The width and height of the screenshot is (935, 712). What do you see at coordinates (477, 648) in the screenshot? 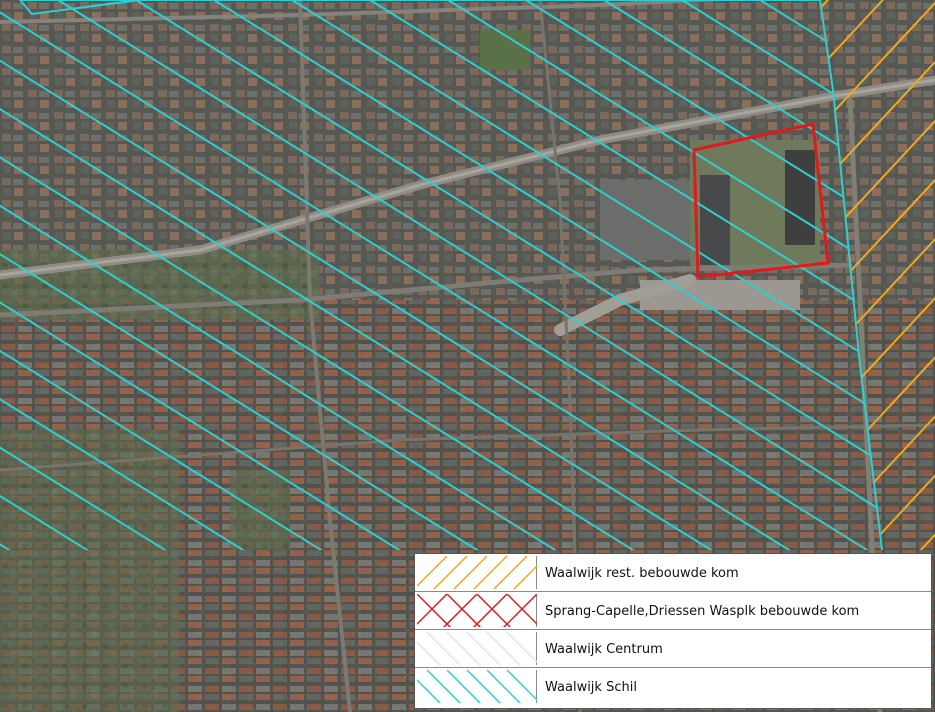
I see `swatch-white-hatch` at bounding box center [477, 648].